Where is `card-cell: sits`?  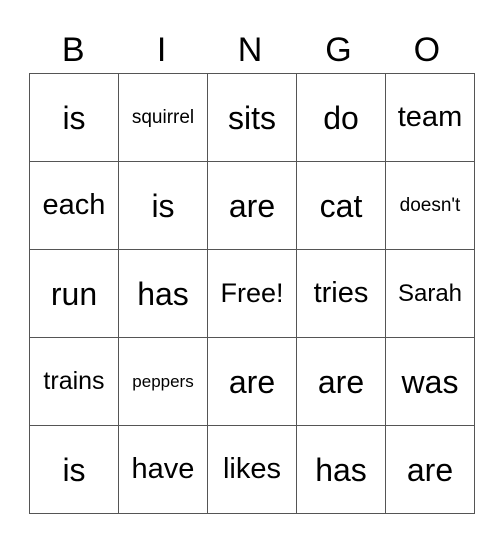 card-cell: sits is located at coordinates (252, 117).